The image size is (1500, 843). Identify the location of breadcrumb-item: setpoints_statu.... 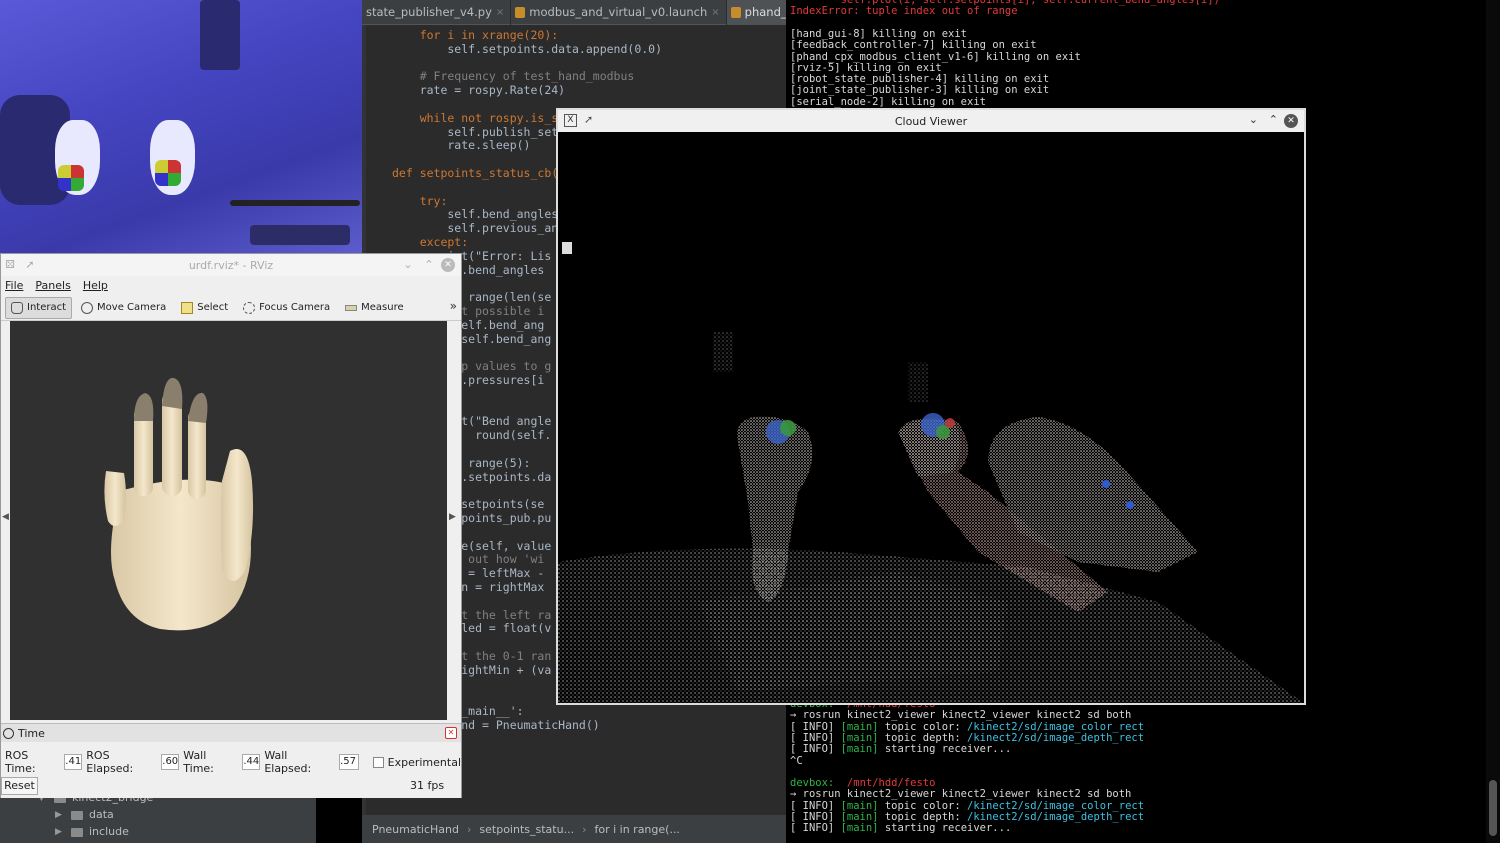
(526, 829).